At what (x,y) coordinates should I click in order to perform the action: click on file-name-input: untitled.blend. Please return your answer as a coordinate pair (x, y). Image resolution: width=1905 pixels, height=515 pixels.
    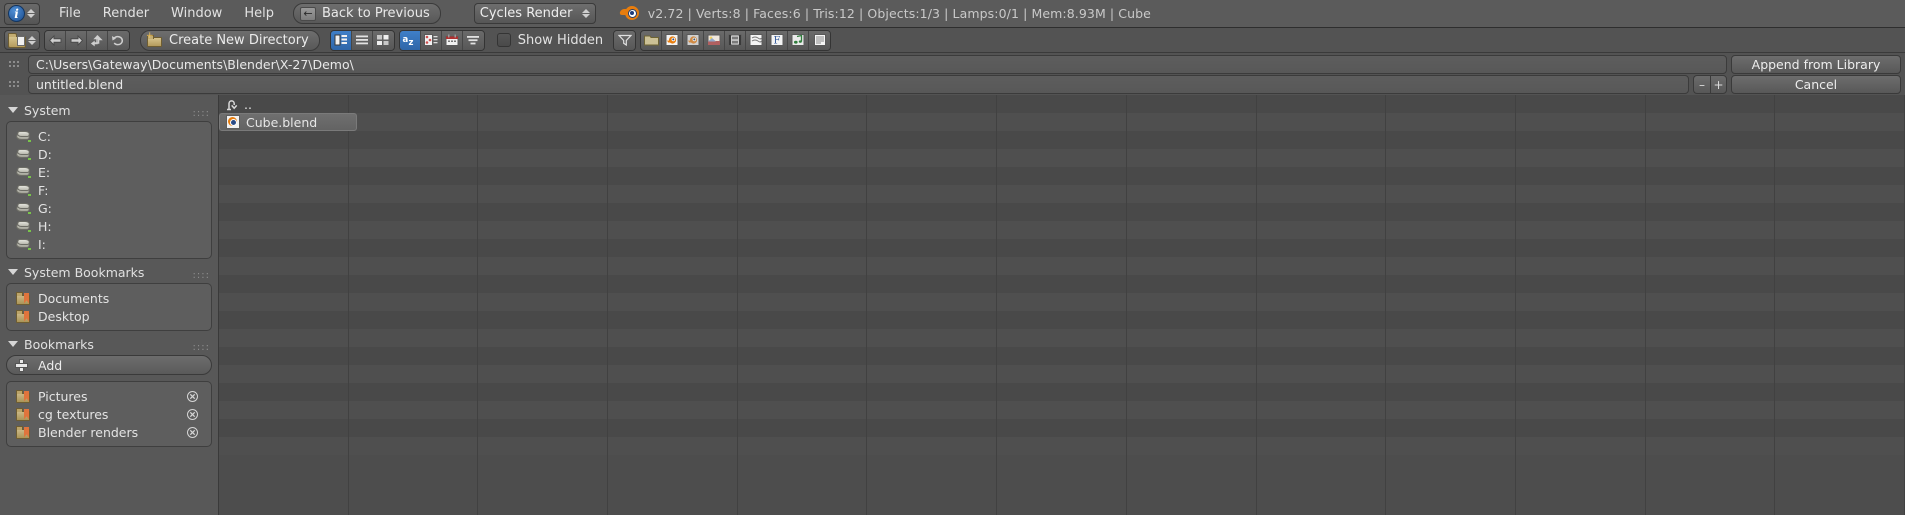
    Looking at the image, I should click on (858, 84).